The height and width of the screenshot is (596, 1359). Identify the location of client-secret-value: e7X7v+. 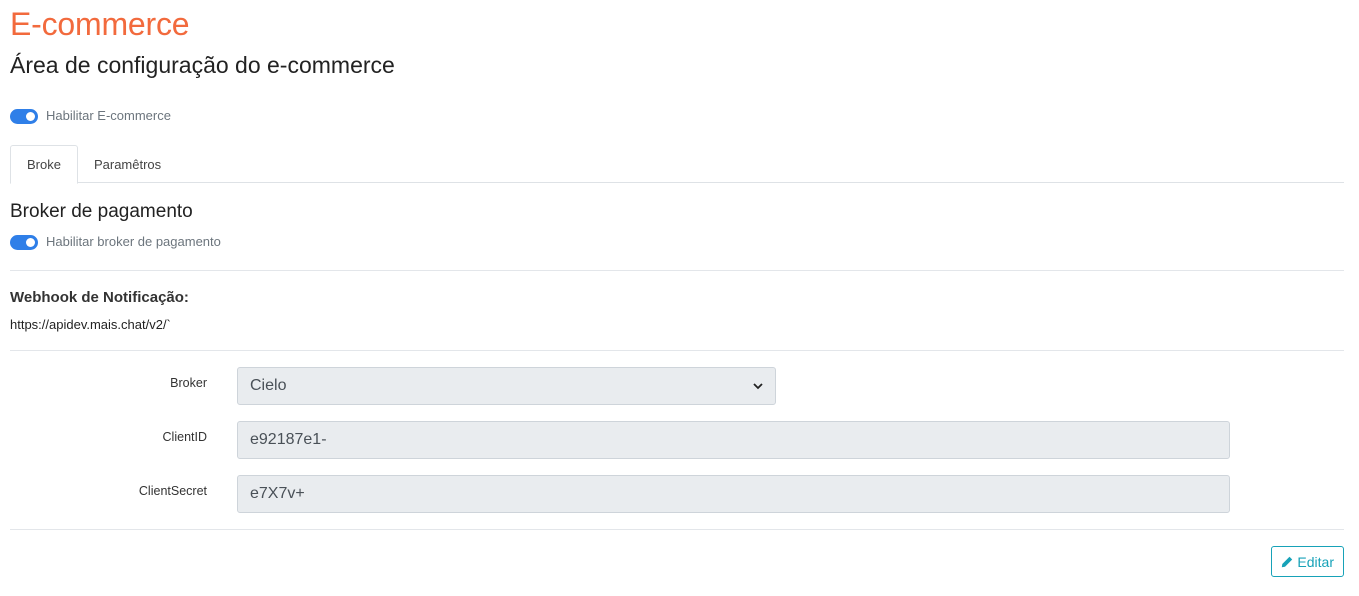
(277, 493).